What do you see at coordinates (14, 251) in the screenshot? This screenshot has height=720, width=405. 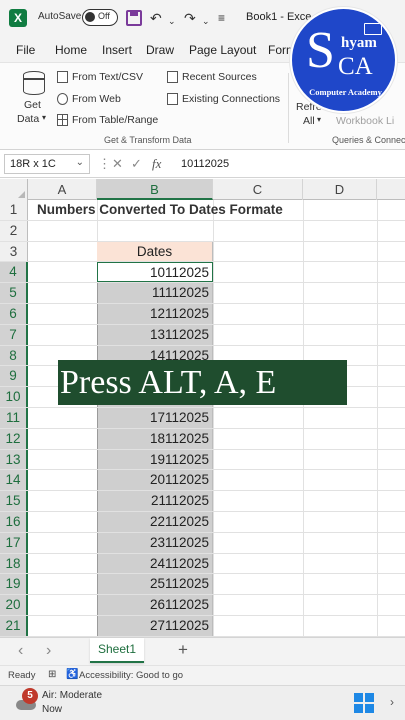 I see `row-number: 3` at bounding box center [14, 251].